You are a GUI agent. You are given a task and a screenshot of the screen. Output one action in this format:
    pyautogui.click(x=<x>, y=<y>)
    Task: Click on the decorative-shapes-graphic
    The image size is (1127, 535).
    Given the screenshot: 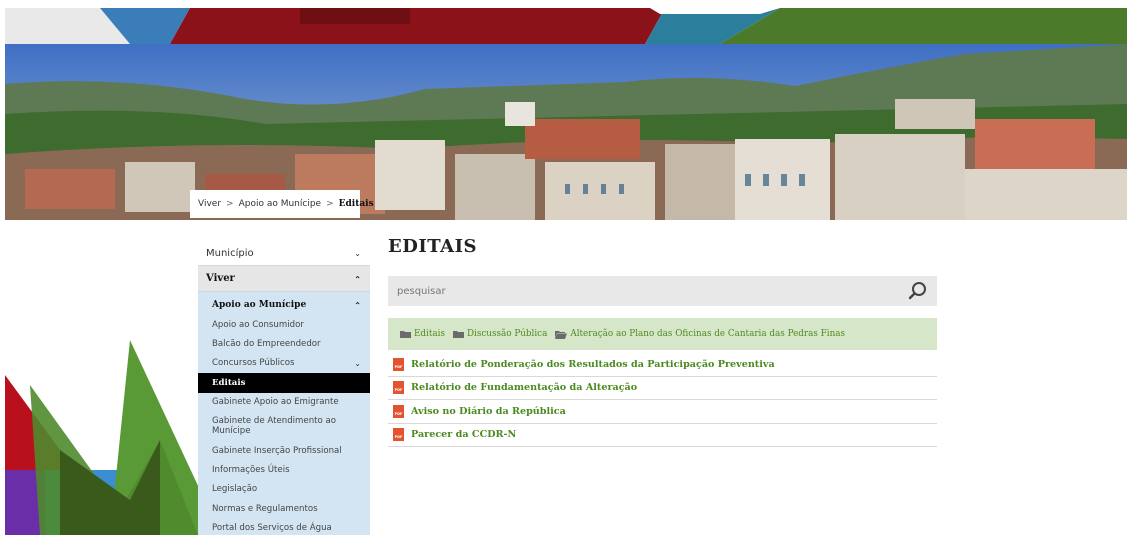 What is the action you would take?
    pyautogui.click(x=102, y=437)
    